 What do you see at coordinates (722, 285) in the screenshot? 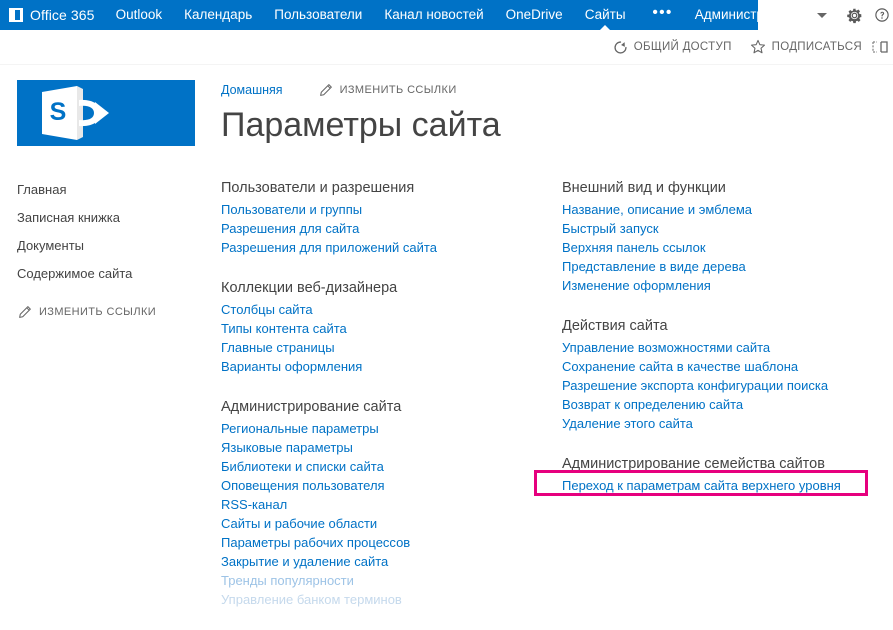
I see `settings-link-изменение-оформления: Изменение оформления` at bounding box center [722, 285].